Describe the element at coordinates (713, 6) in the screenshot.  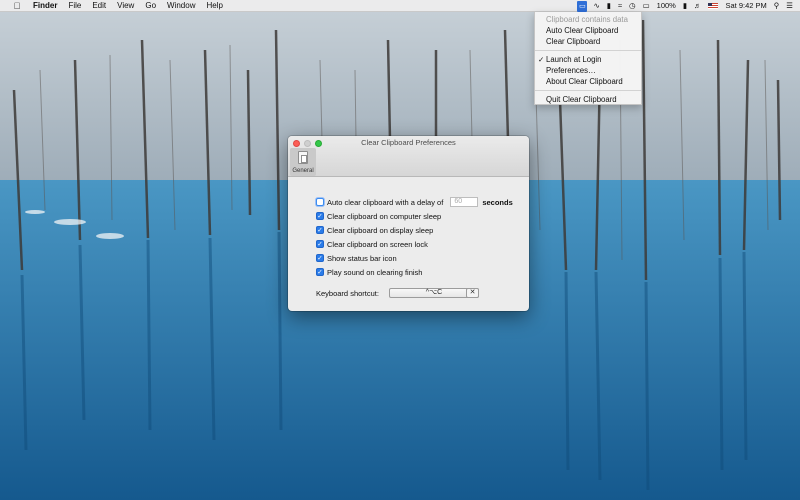
I see `flag-icon` at that location.